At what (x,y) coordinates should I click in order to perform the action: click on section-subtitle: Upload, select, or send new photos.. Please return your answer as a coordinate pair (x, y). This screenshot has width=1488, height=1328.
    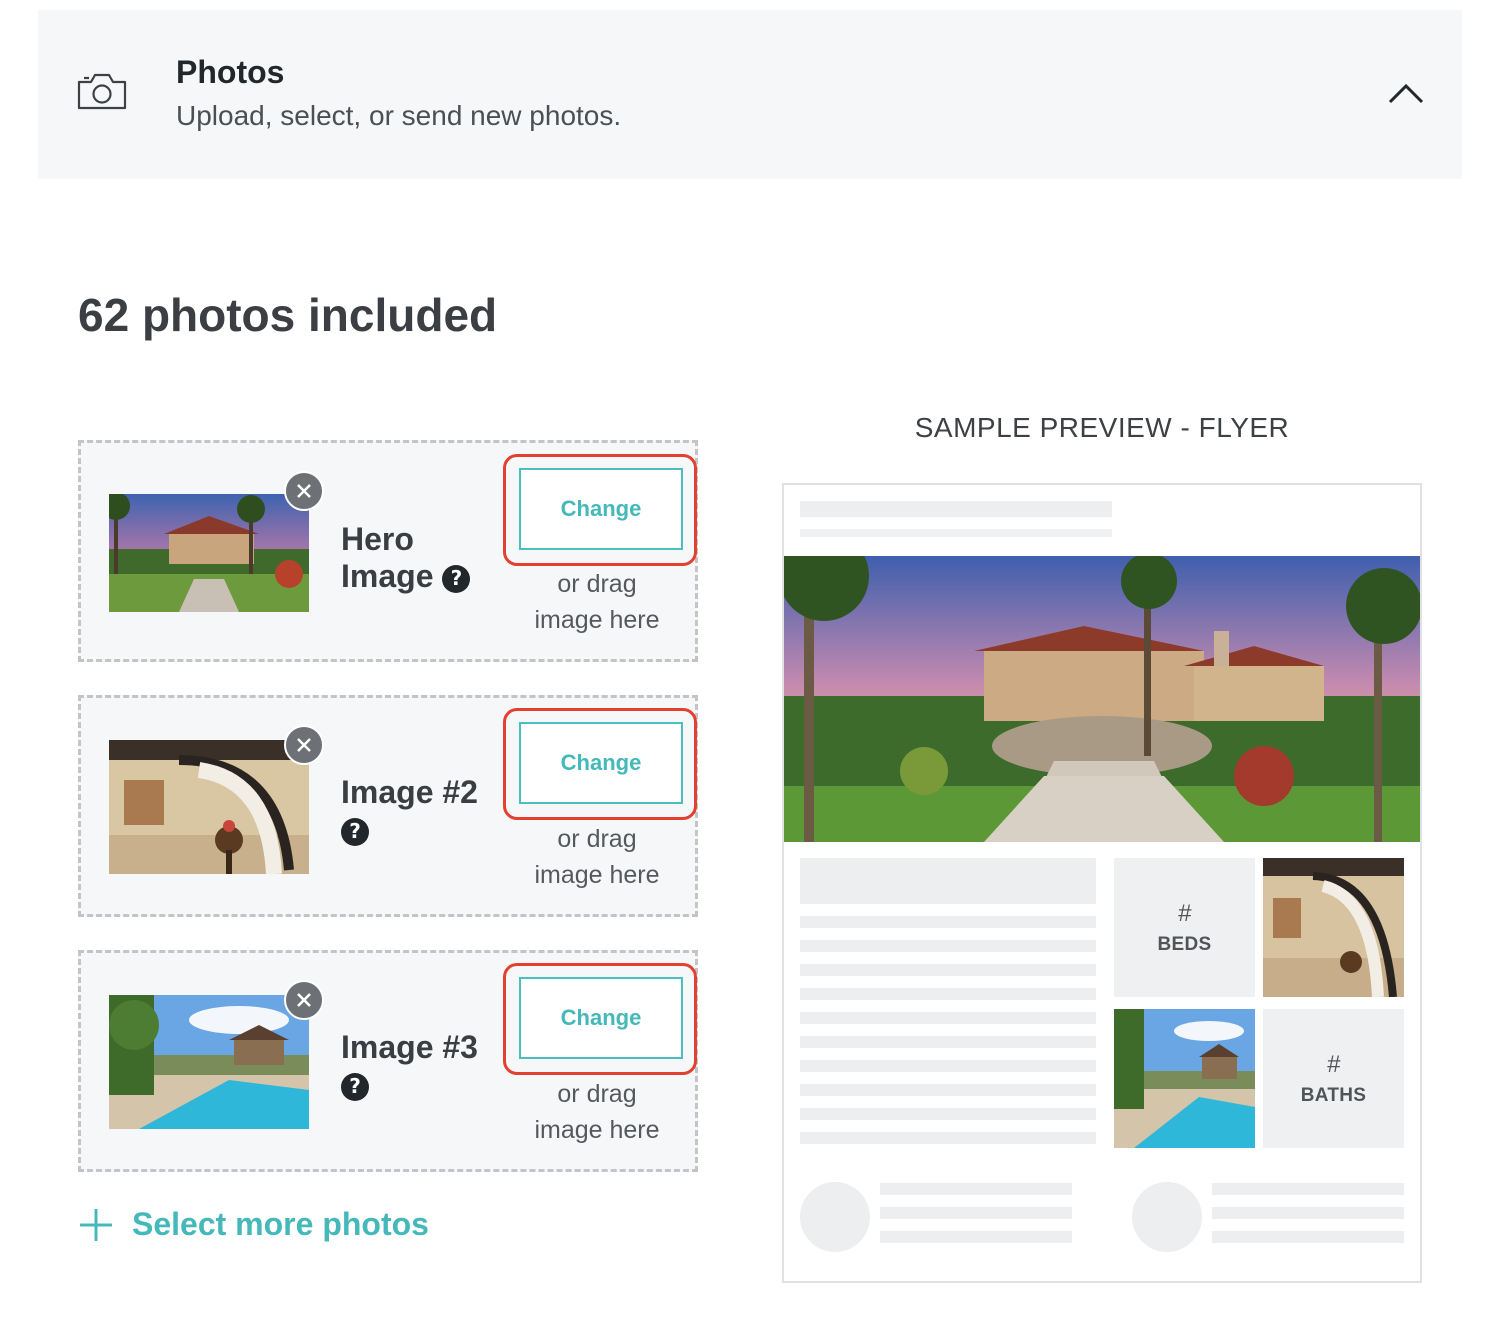
    Looking at the image, I should click on (399, 115).